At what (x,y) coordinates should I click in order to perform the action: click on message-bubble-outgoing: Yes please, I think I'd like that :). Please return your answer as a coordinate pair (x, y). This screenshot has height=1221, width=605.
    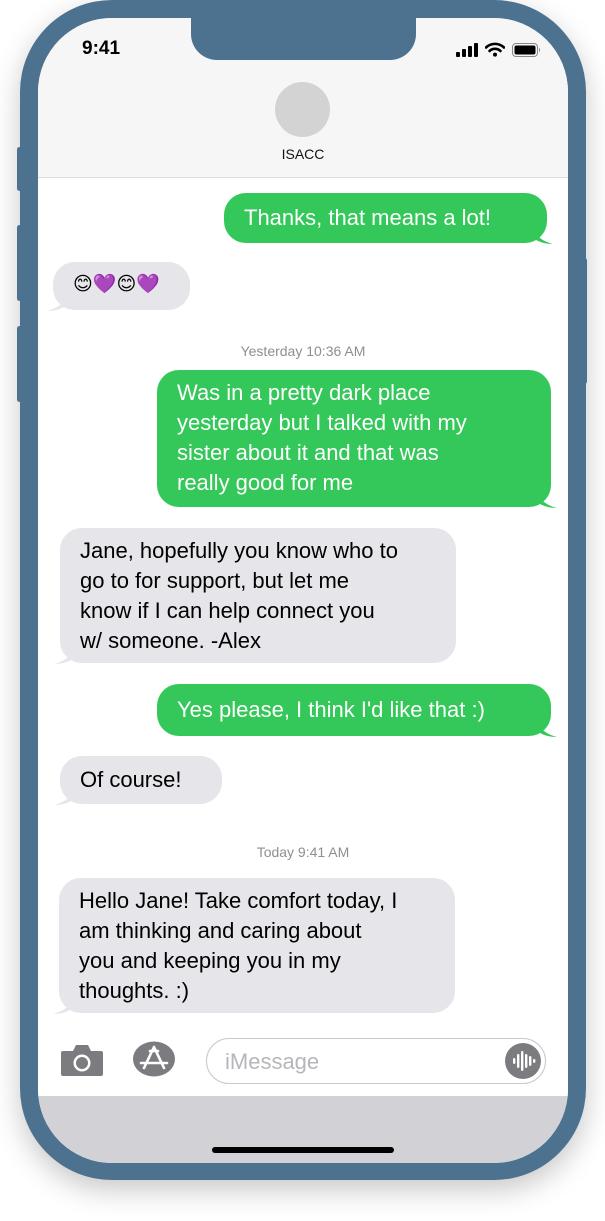
    Looking at the image, I should click on (357, 710).